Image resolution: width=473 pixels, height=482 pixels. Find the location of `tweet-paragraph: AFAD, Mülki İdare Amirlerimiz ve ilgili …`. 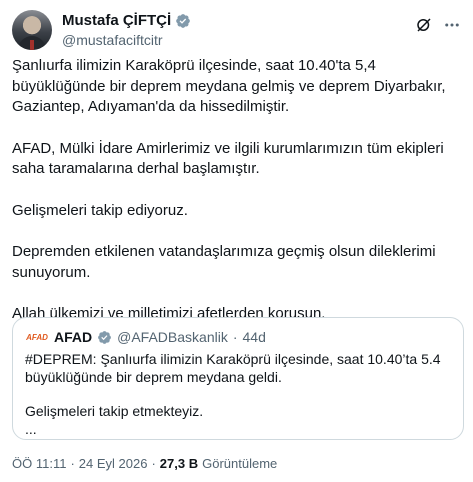

tweet-paragraph: AFAD, Mülki İdare Amirlerimiz ve ilgili … is located at coordinates (228, 158).